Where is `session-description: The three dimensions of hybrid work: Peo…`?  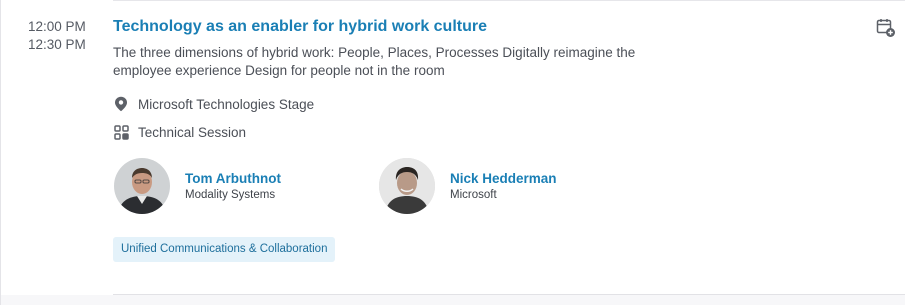
session-description: The three dimensions of hybrid work: Peo… is located at coordinates (374, 61).